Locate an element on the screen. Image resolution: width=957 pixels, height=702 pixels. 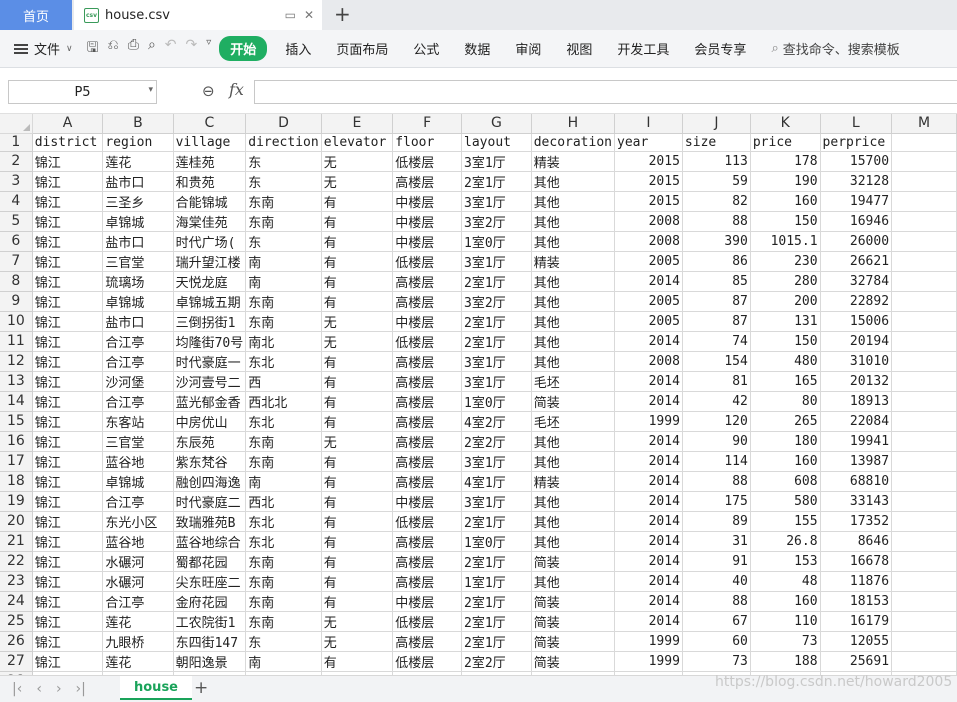
cell: 东辰苑 is located at coordinates (210, 441).